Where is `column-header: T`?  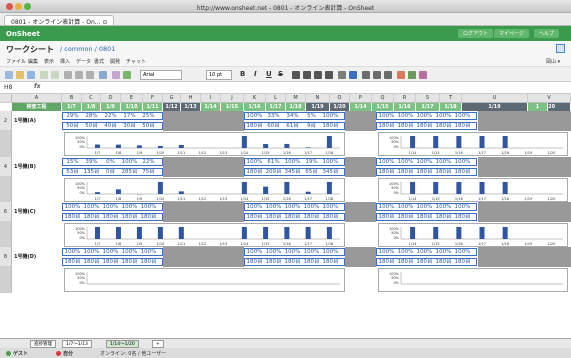 column-header: T is located at coordinates (451, 98).